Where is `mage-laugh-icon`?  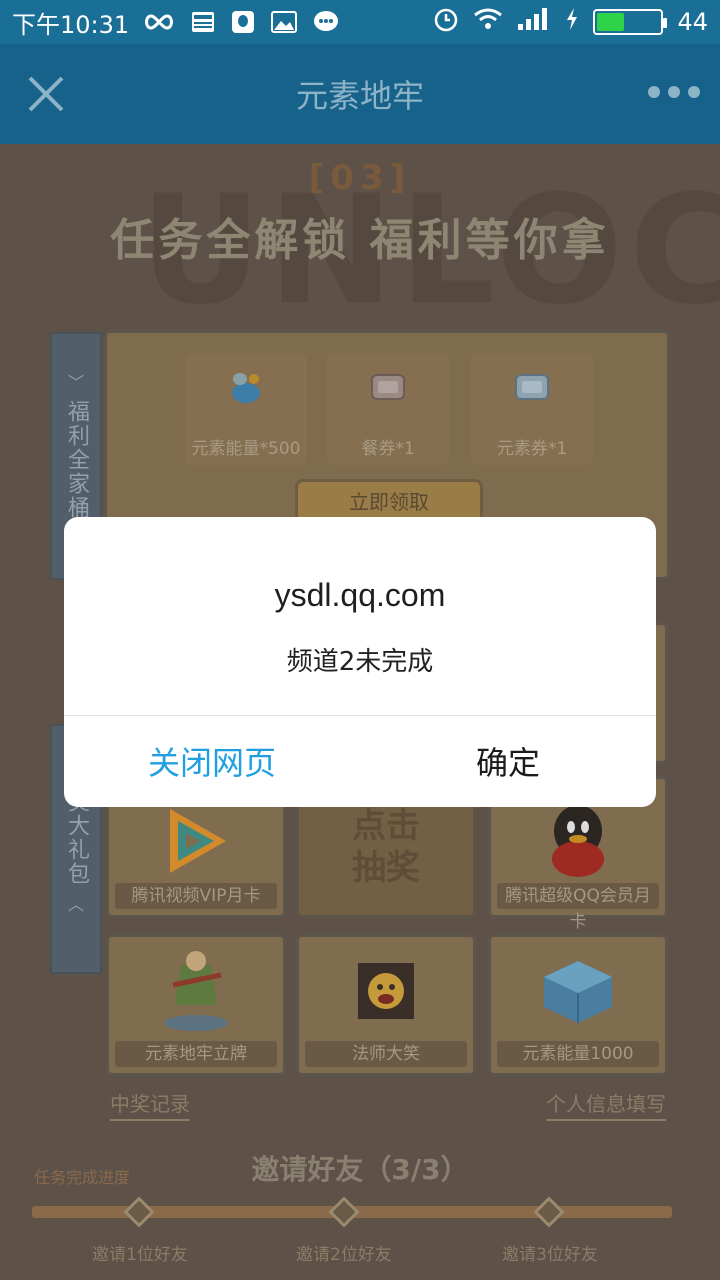 mage-laugh-icon is located at coordinates (386, 993).